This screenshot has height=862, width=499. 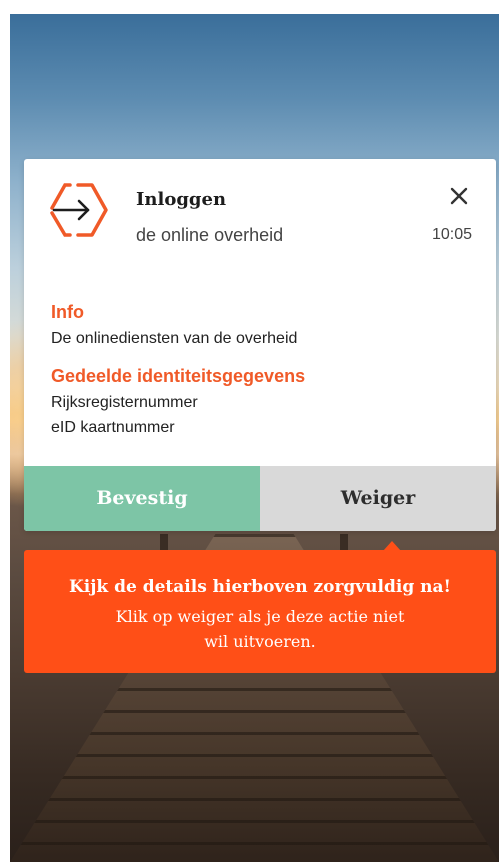 I want to click on action-buttons: Bevestig Weiger, so click(x=260, y=498).